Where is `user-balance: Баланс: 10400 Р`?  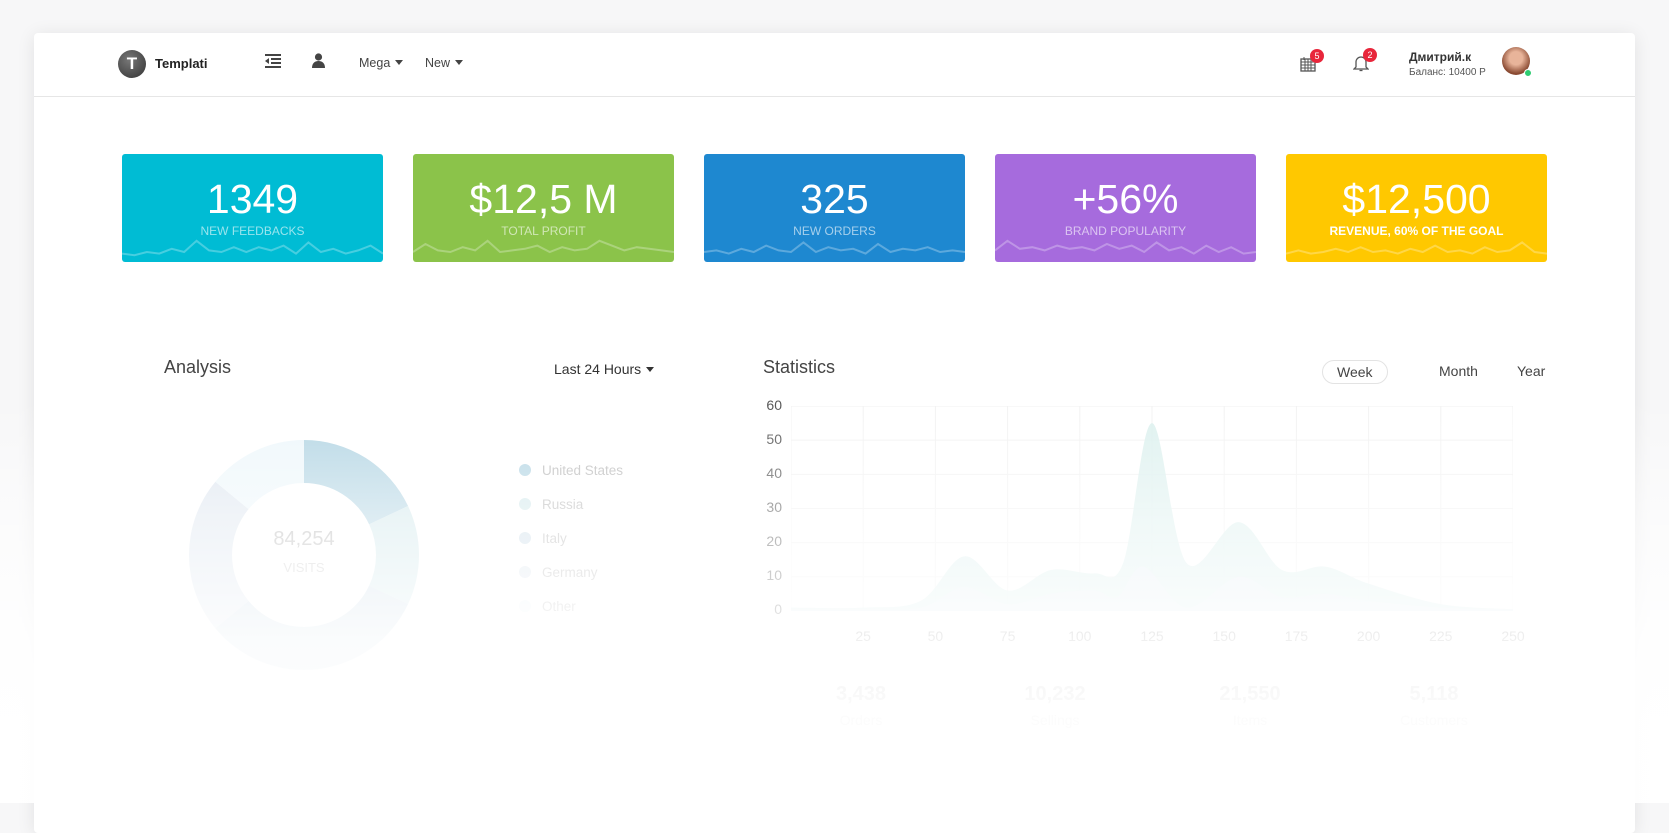
user-balance: Баланс: 10400 Р is located at coordinates (1447, 72).